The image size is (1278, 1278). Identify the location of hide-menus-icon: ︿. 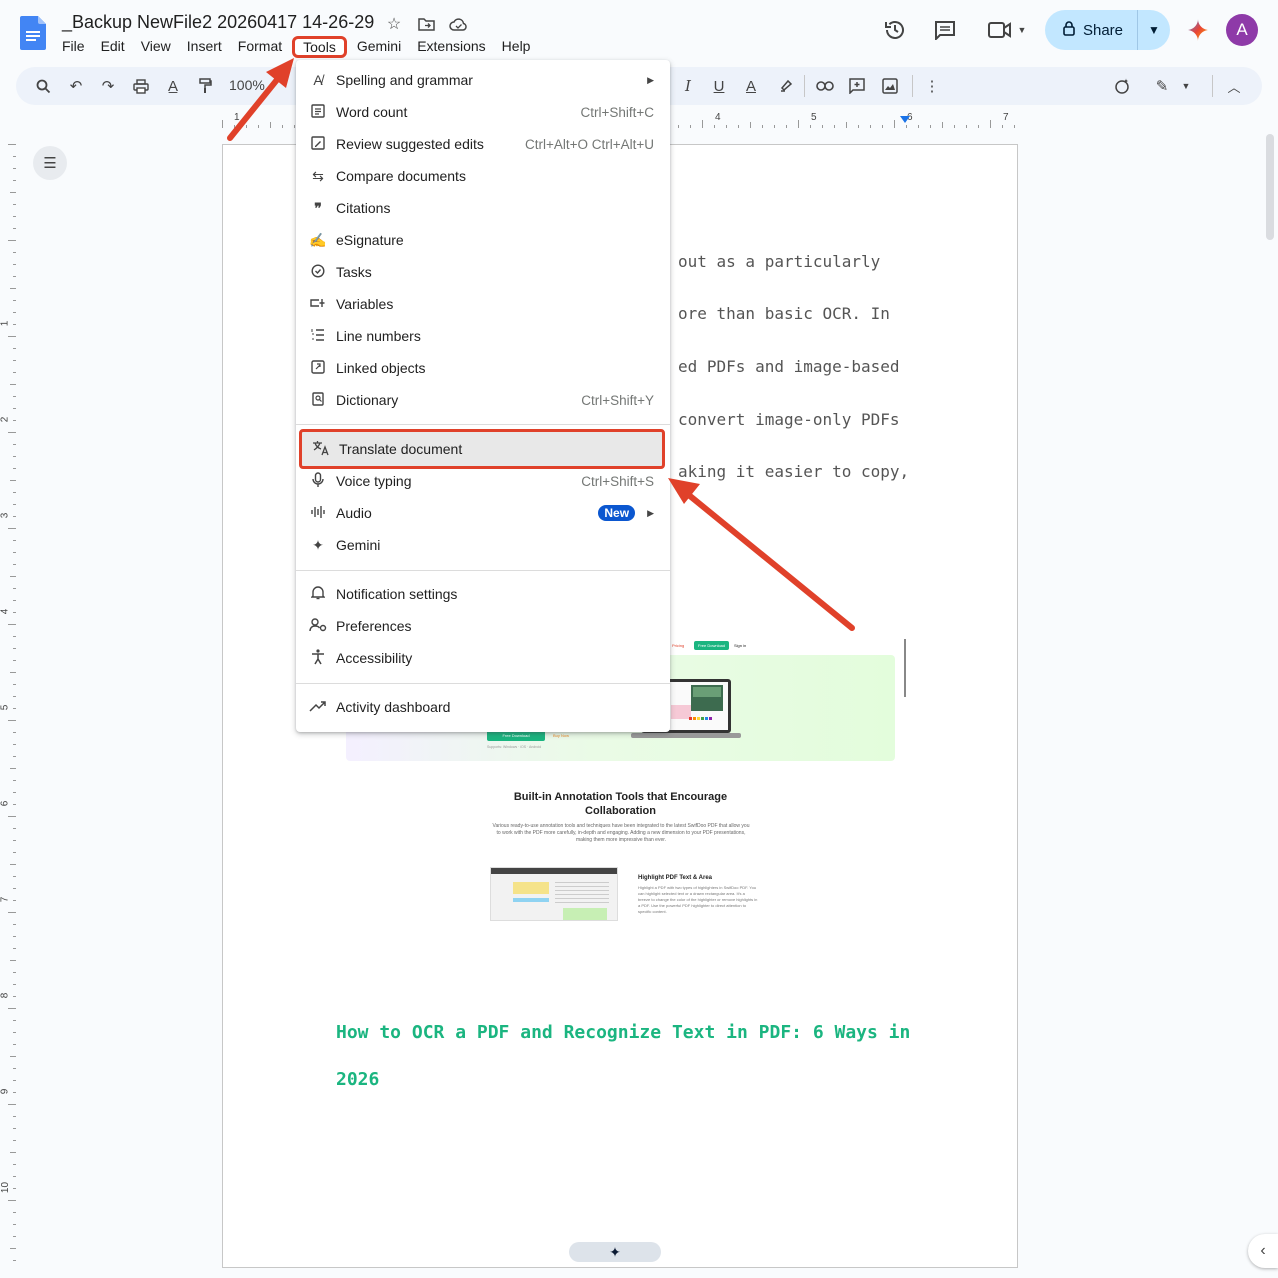
(1234, 86).